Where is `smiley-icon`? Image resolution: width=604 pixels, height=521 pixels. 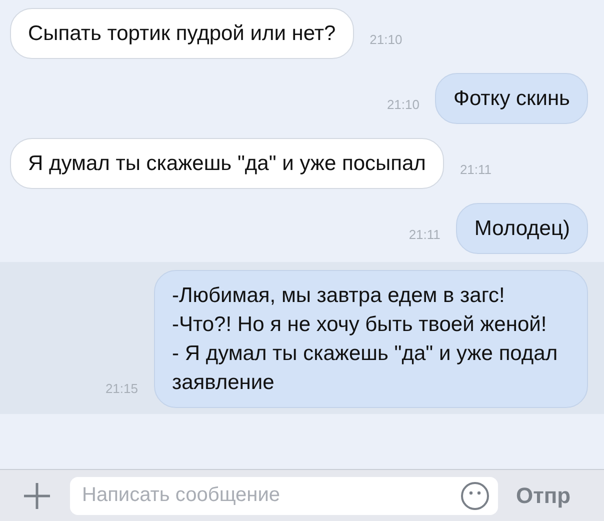 smiley-icon is located at coordinates (475, 495).